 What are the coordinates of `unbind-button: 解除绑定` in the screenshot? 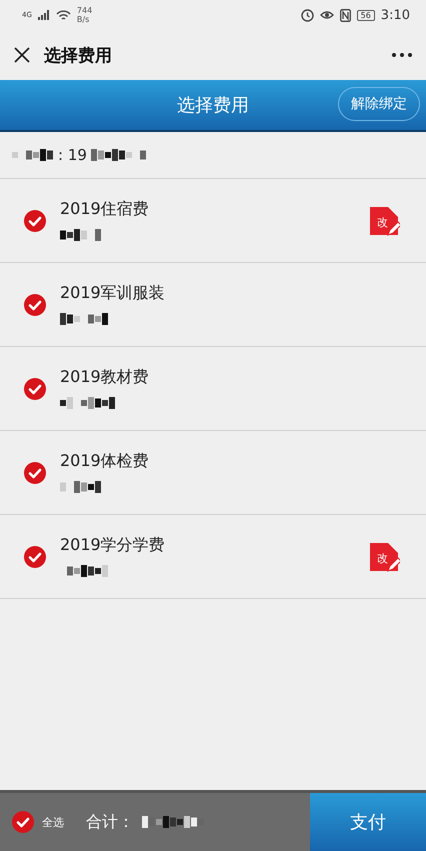 It's located at (379, 104).